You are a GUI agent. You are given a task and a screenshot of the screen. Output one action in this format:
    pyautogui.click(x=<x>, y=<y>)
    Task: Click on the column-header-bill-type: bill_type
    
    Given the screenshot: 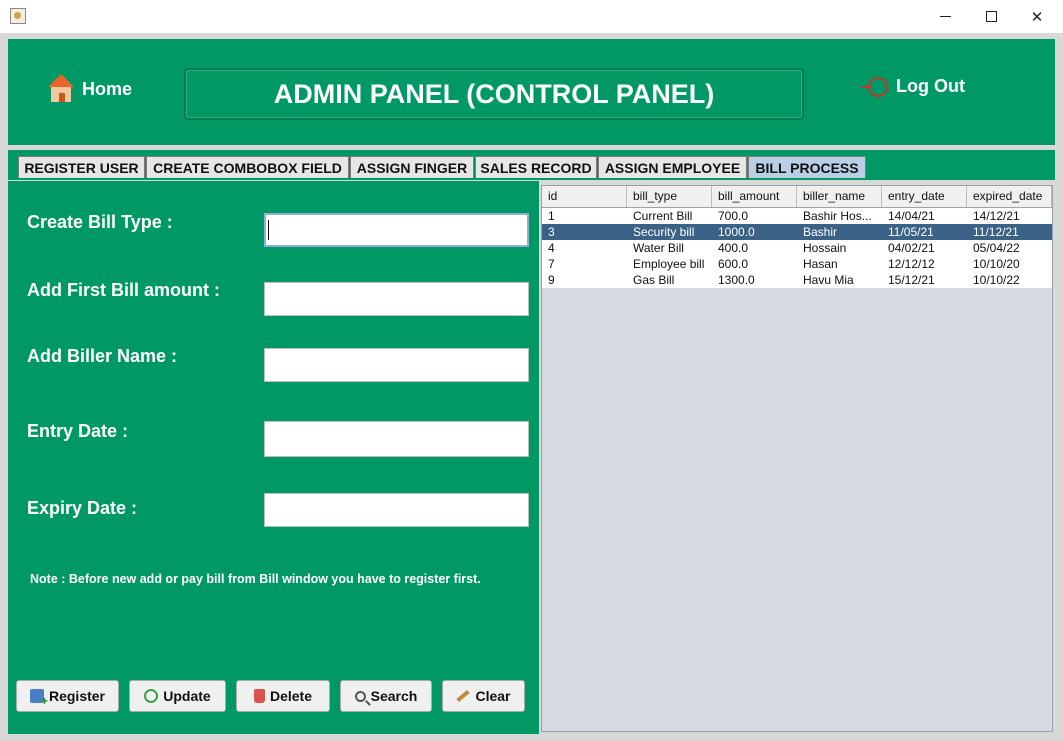 What is the action you would take?
    pyautogui.click(x=669, y=196)
    